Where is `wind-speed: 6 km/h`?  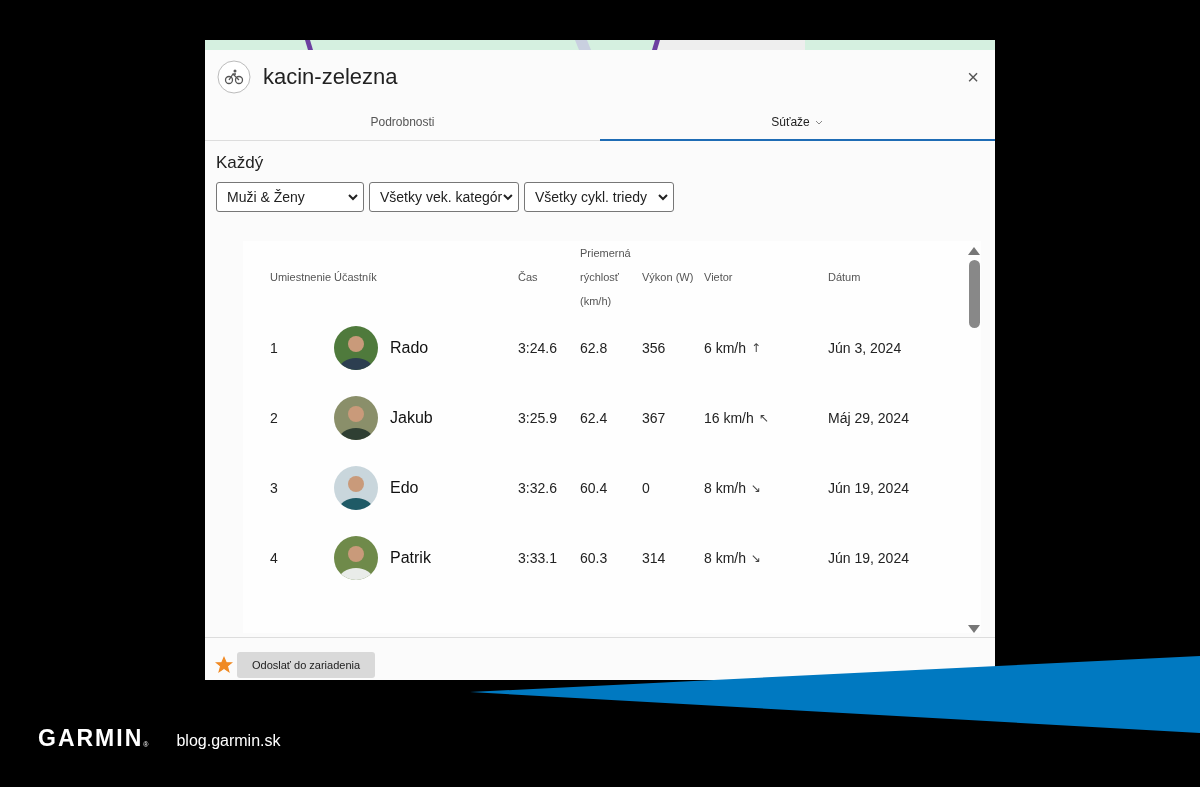
wind-speed: 6 km/h is located at coordinates (725, 348).